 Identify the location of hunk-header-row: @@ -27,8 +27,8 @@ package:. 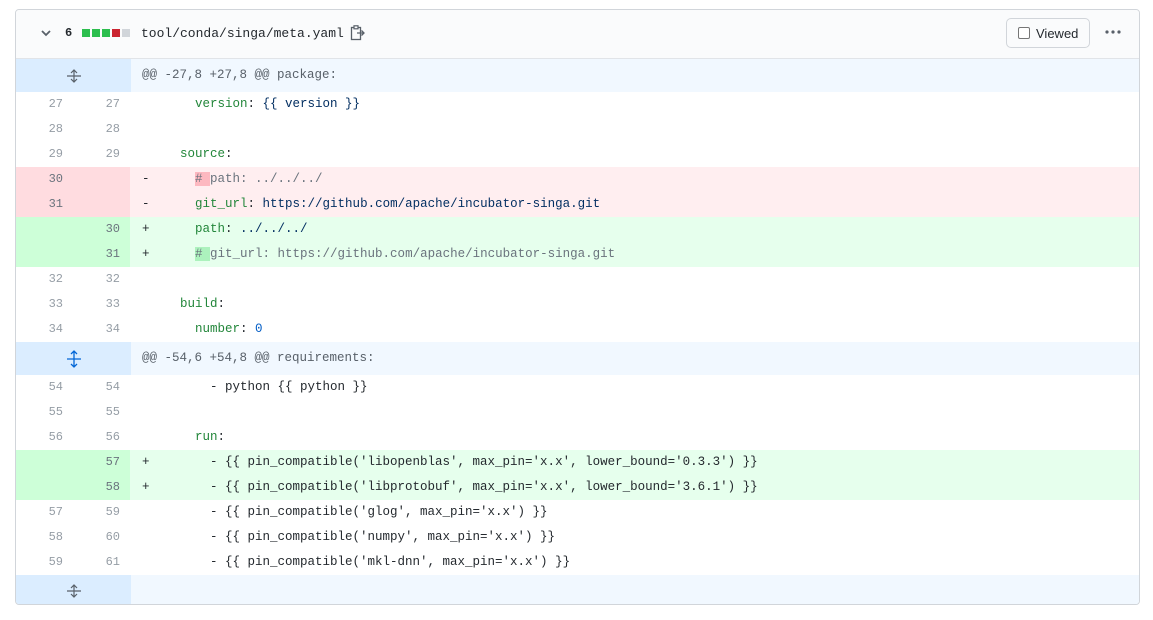
(577, 75).